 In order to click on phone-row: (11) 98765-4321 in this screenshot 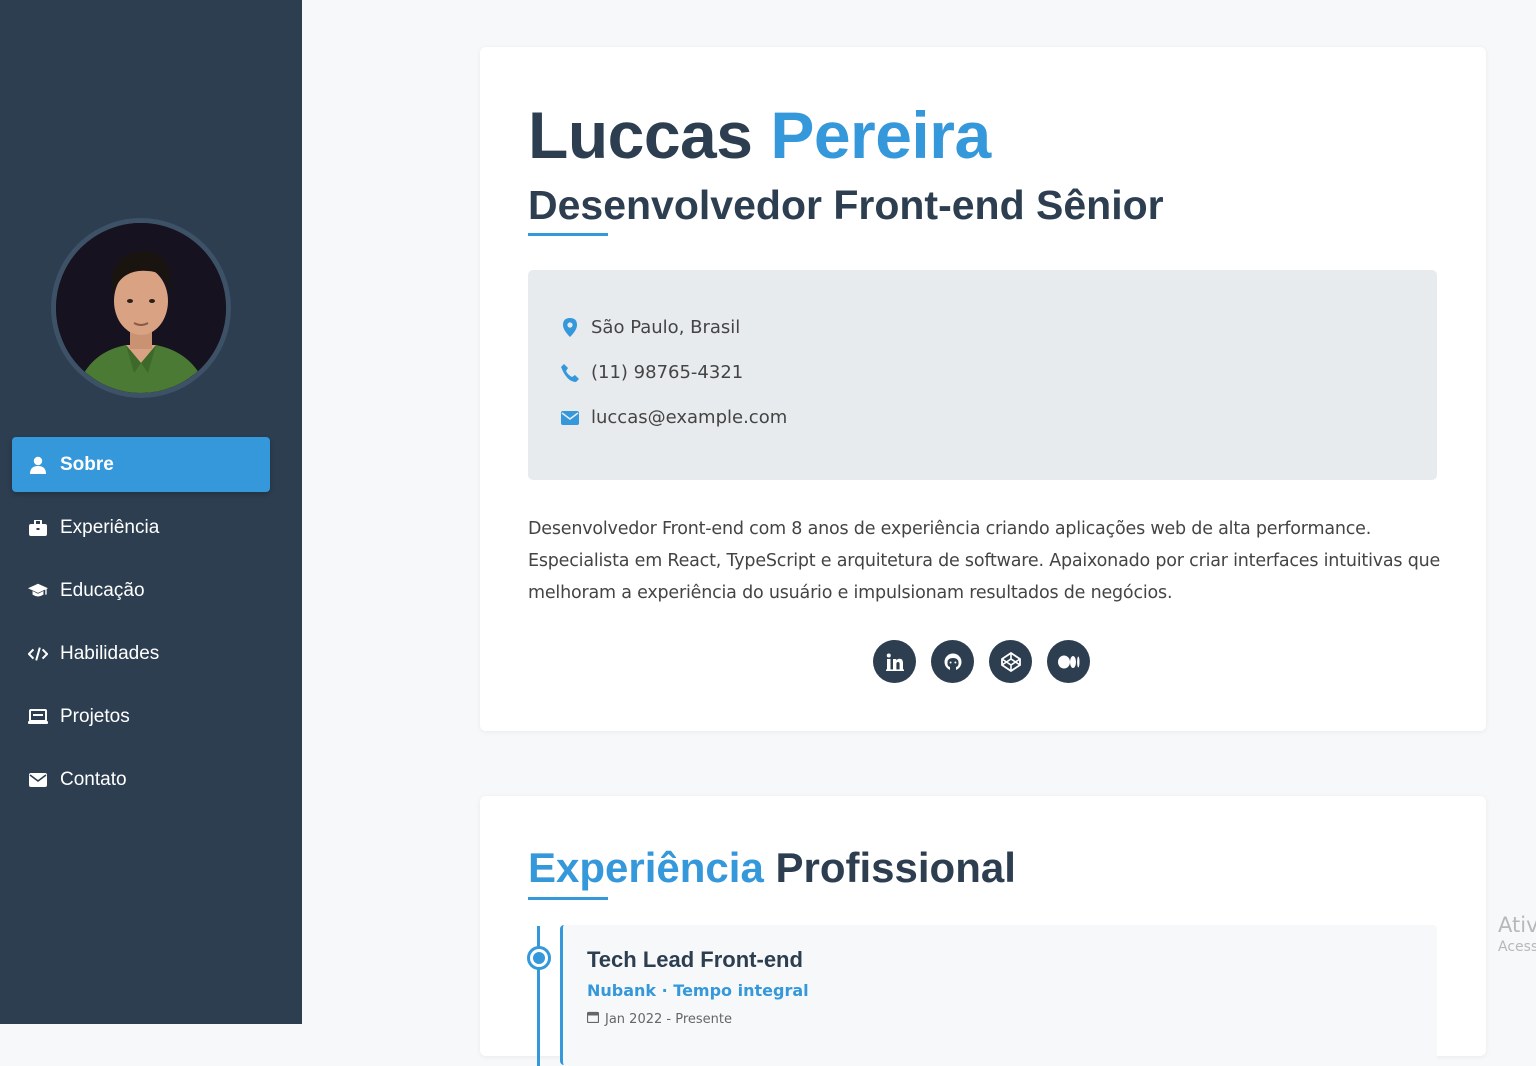, I will do `click(651, 372)`.